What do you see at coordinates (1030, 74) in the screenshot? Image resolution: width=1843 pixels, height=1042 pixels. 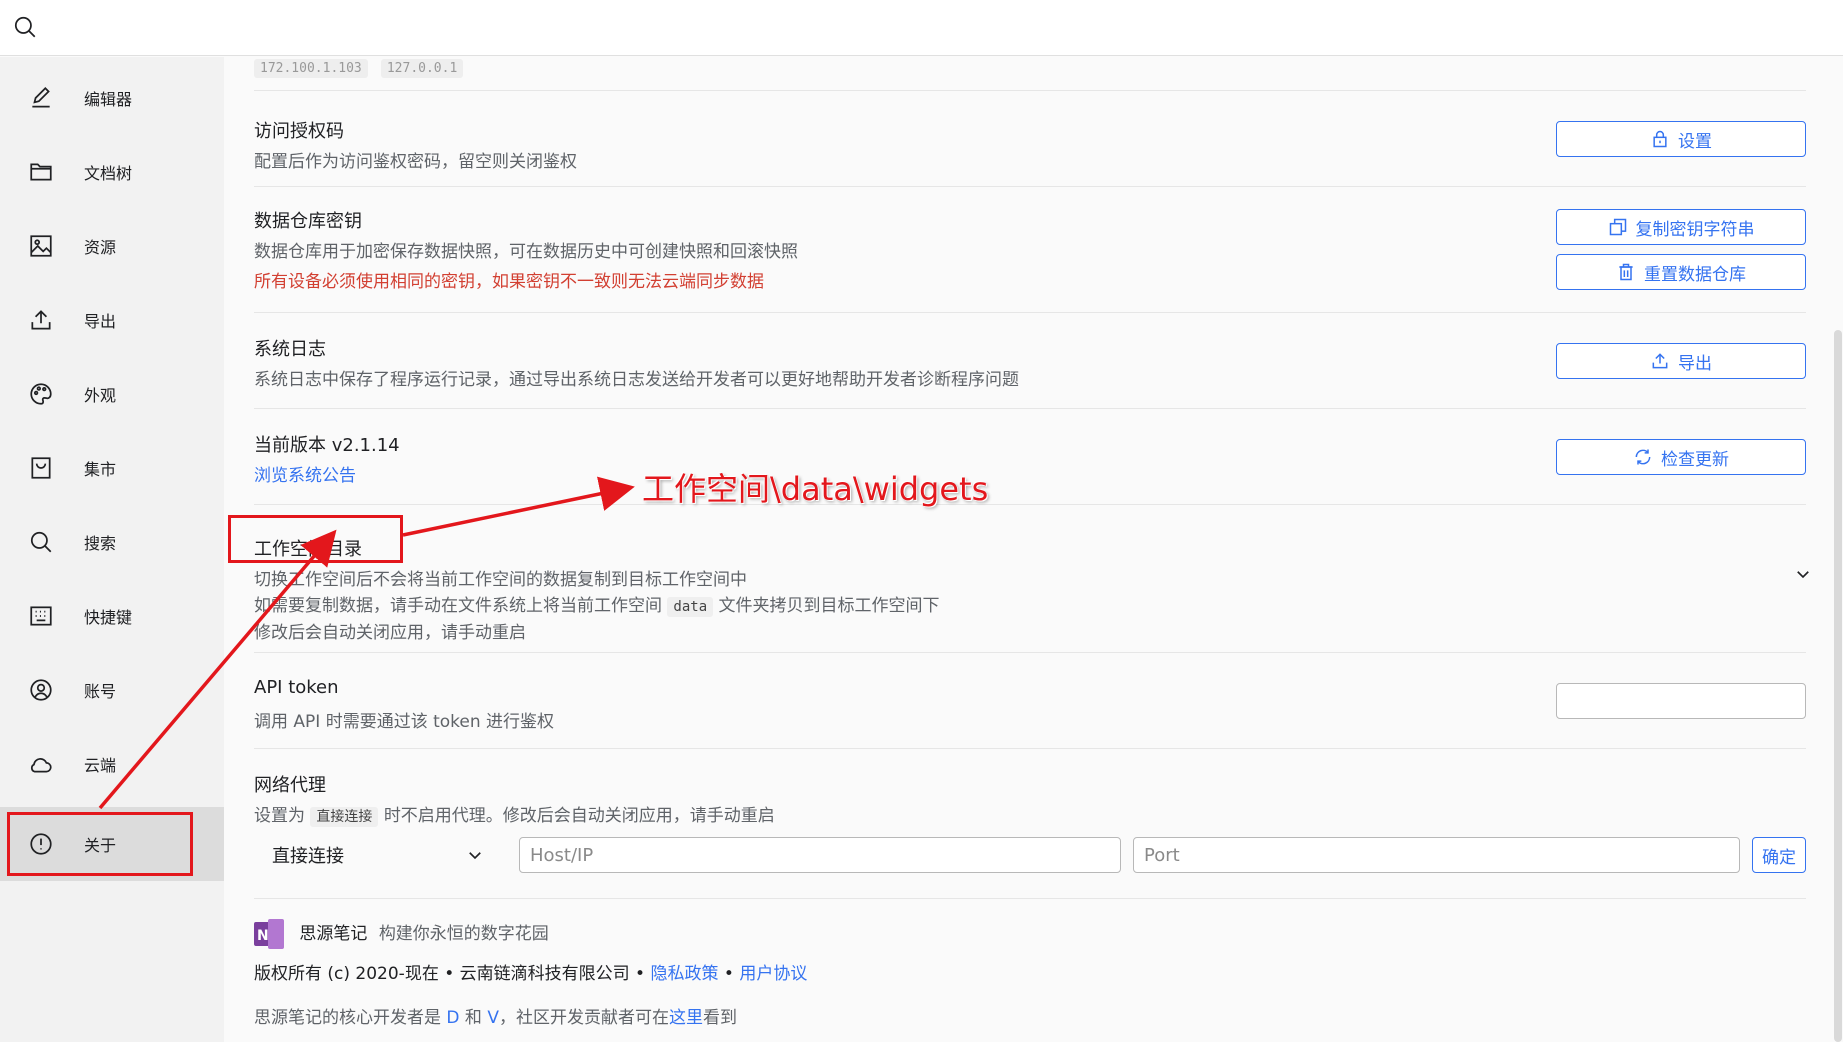 I see `network-address-row: 172.100.1.103 127.0.0.1` at bounding box center [1030, 74].